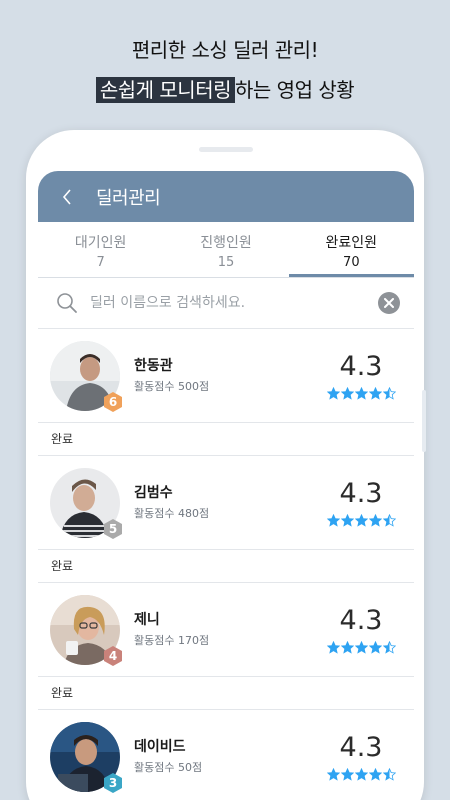 This screenshot has width=450, height=800. Describe the element at coordinates (226, 243) in the screenshot. I see `tab-label: 진행인원` at that location.